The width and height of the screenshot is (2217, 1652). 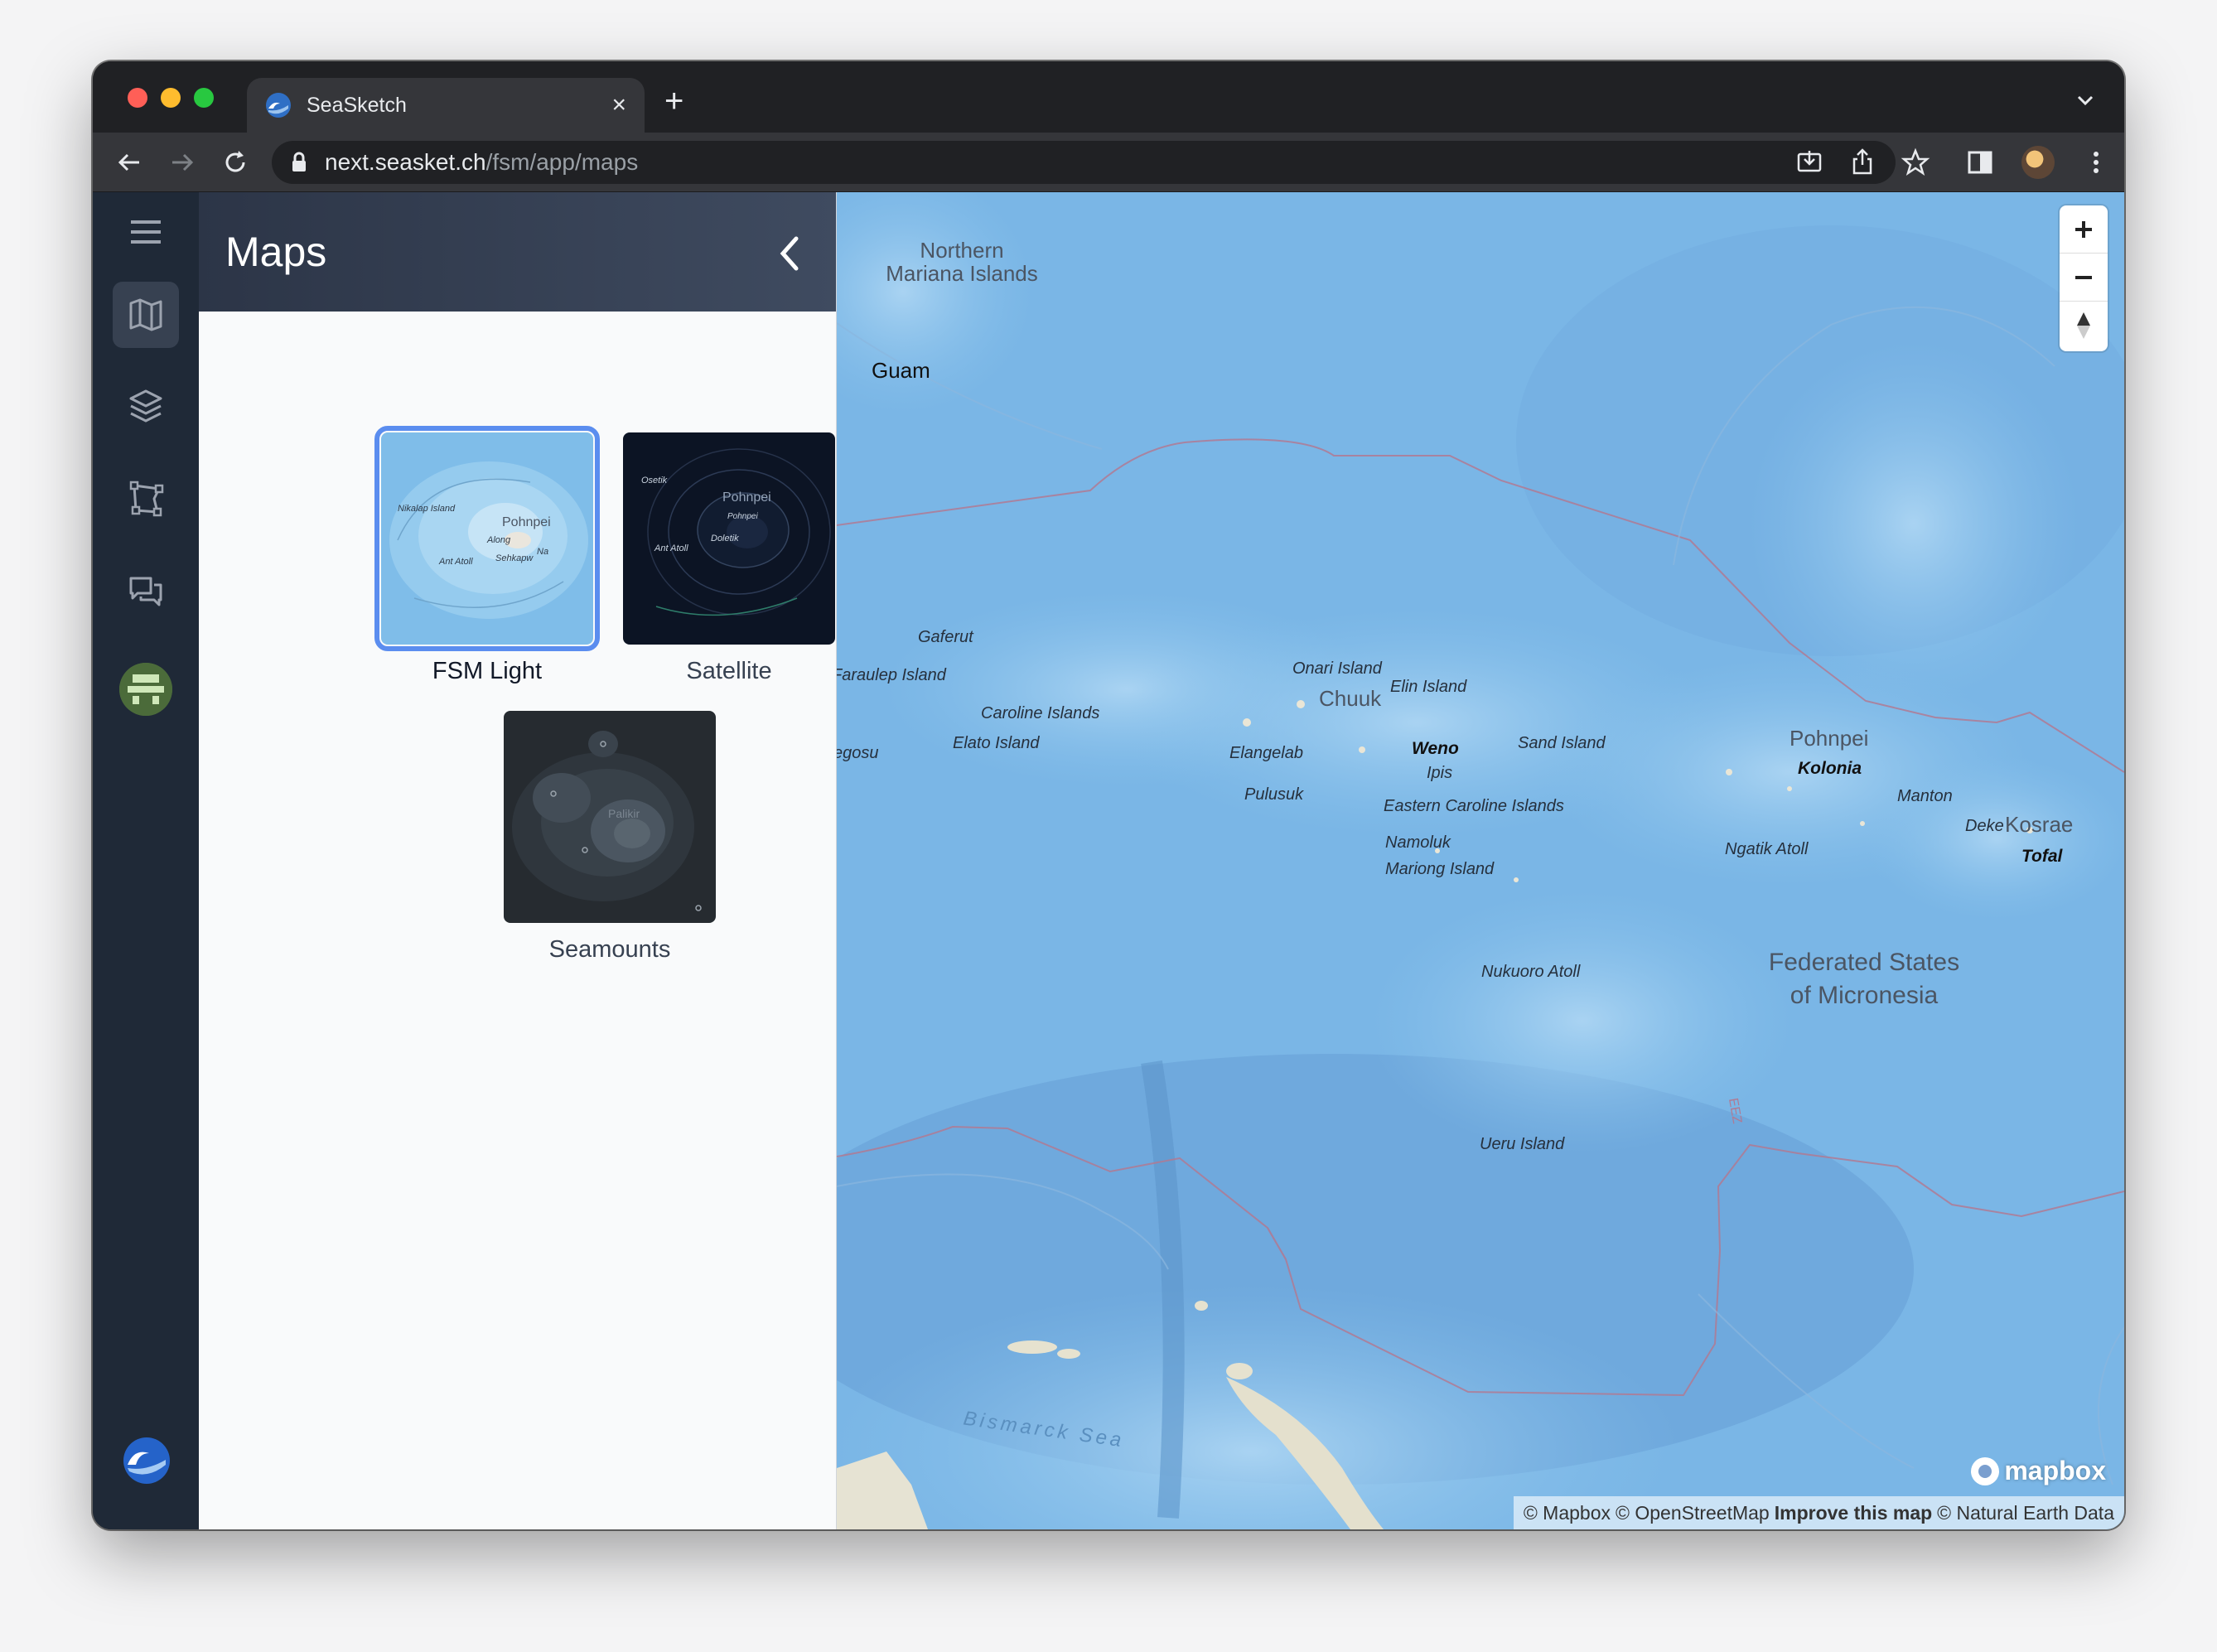 What do you see at coordinates (357, 105) in the screenshot?
I see `tab-title: SeaSketch` at bounding box center [357, 105].